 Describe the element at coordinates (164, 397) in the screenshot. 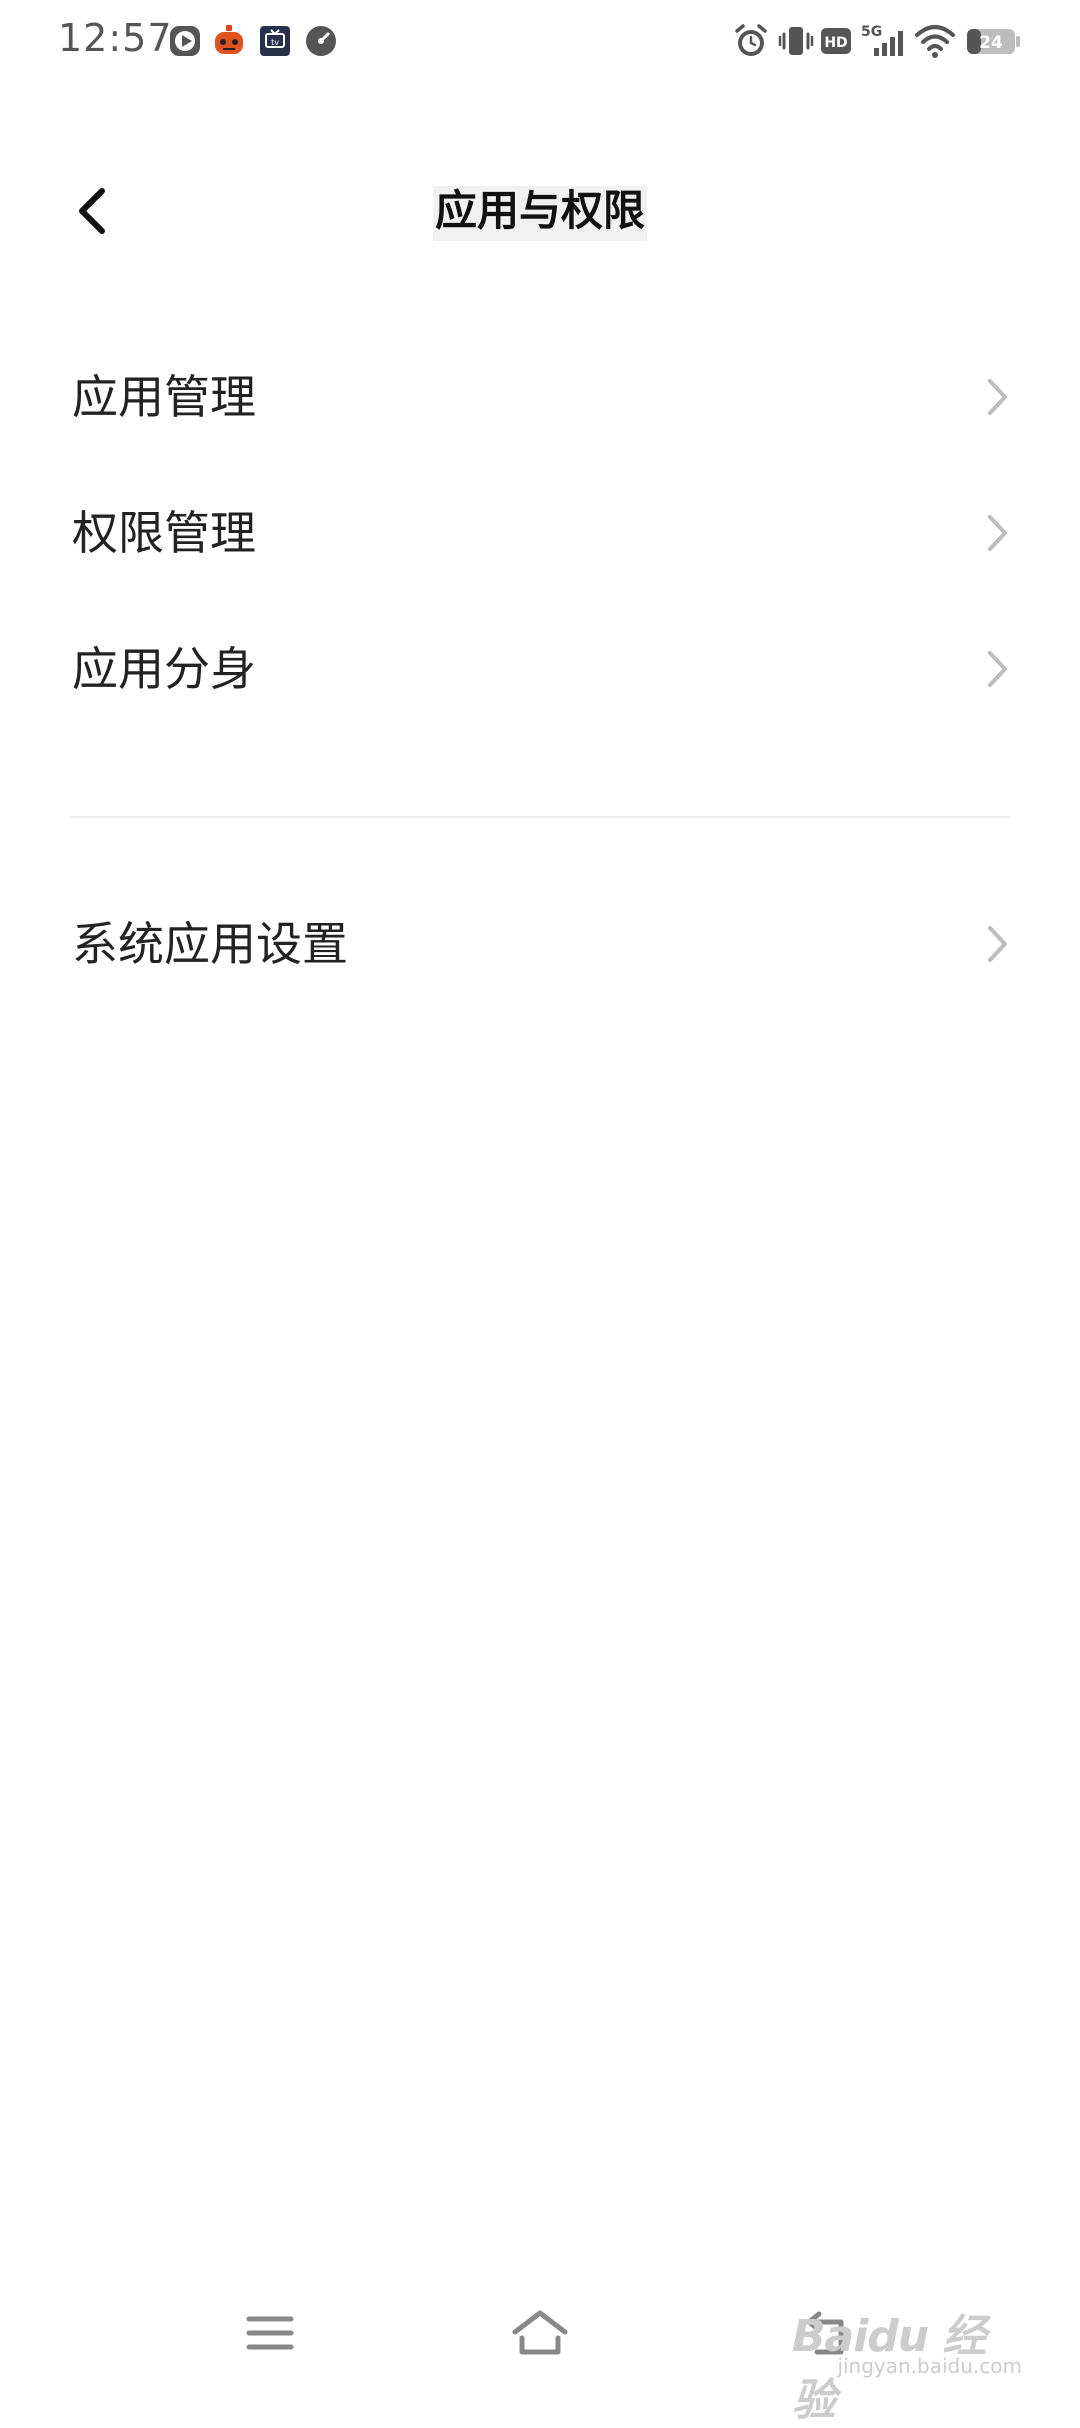

I see `list-item-label: 应用管理` at that location.